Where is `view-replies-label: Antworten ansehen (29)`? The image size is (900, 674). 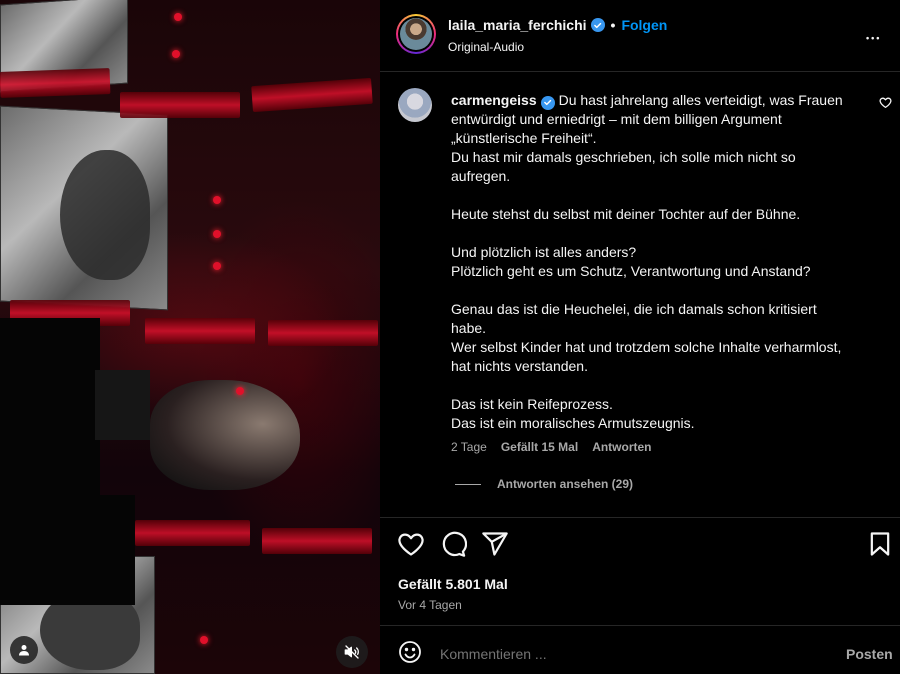
view-replies-label: Antworten ansehen (29) is located at coordinates (565, 484).